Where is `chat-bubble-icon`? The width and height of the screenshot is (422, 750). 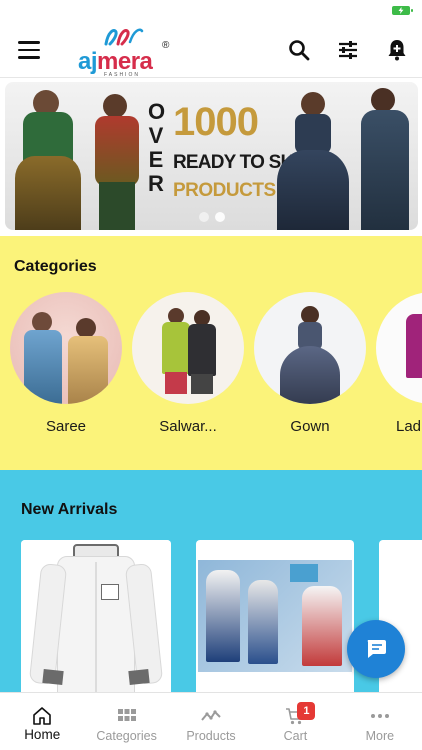
chat-bubble-icon is located at coordinates (376, 649).